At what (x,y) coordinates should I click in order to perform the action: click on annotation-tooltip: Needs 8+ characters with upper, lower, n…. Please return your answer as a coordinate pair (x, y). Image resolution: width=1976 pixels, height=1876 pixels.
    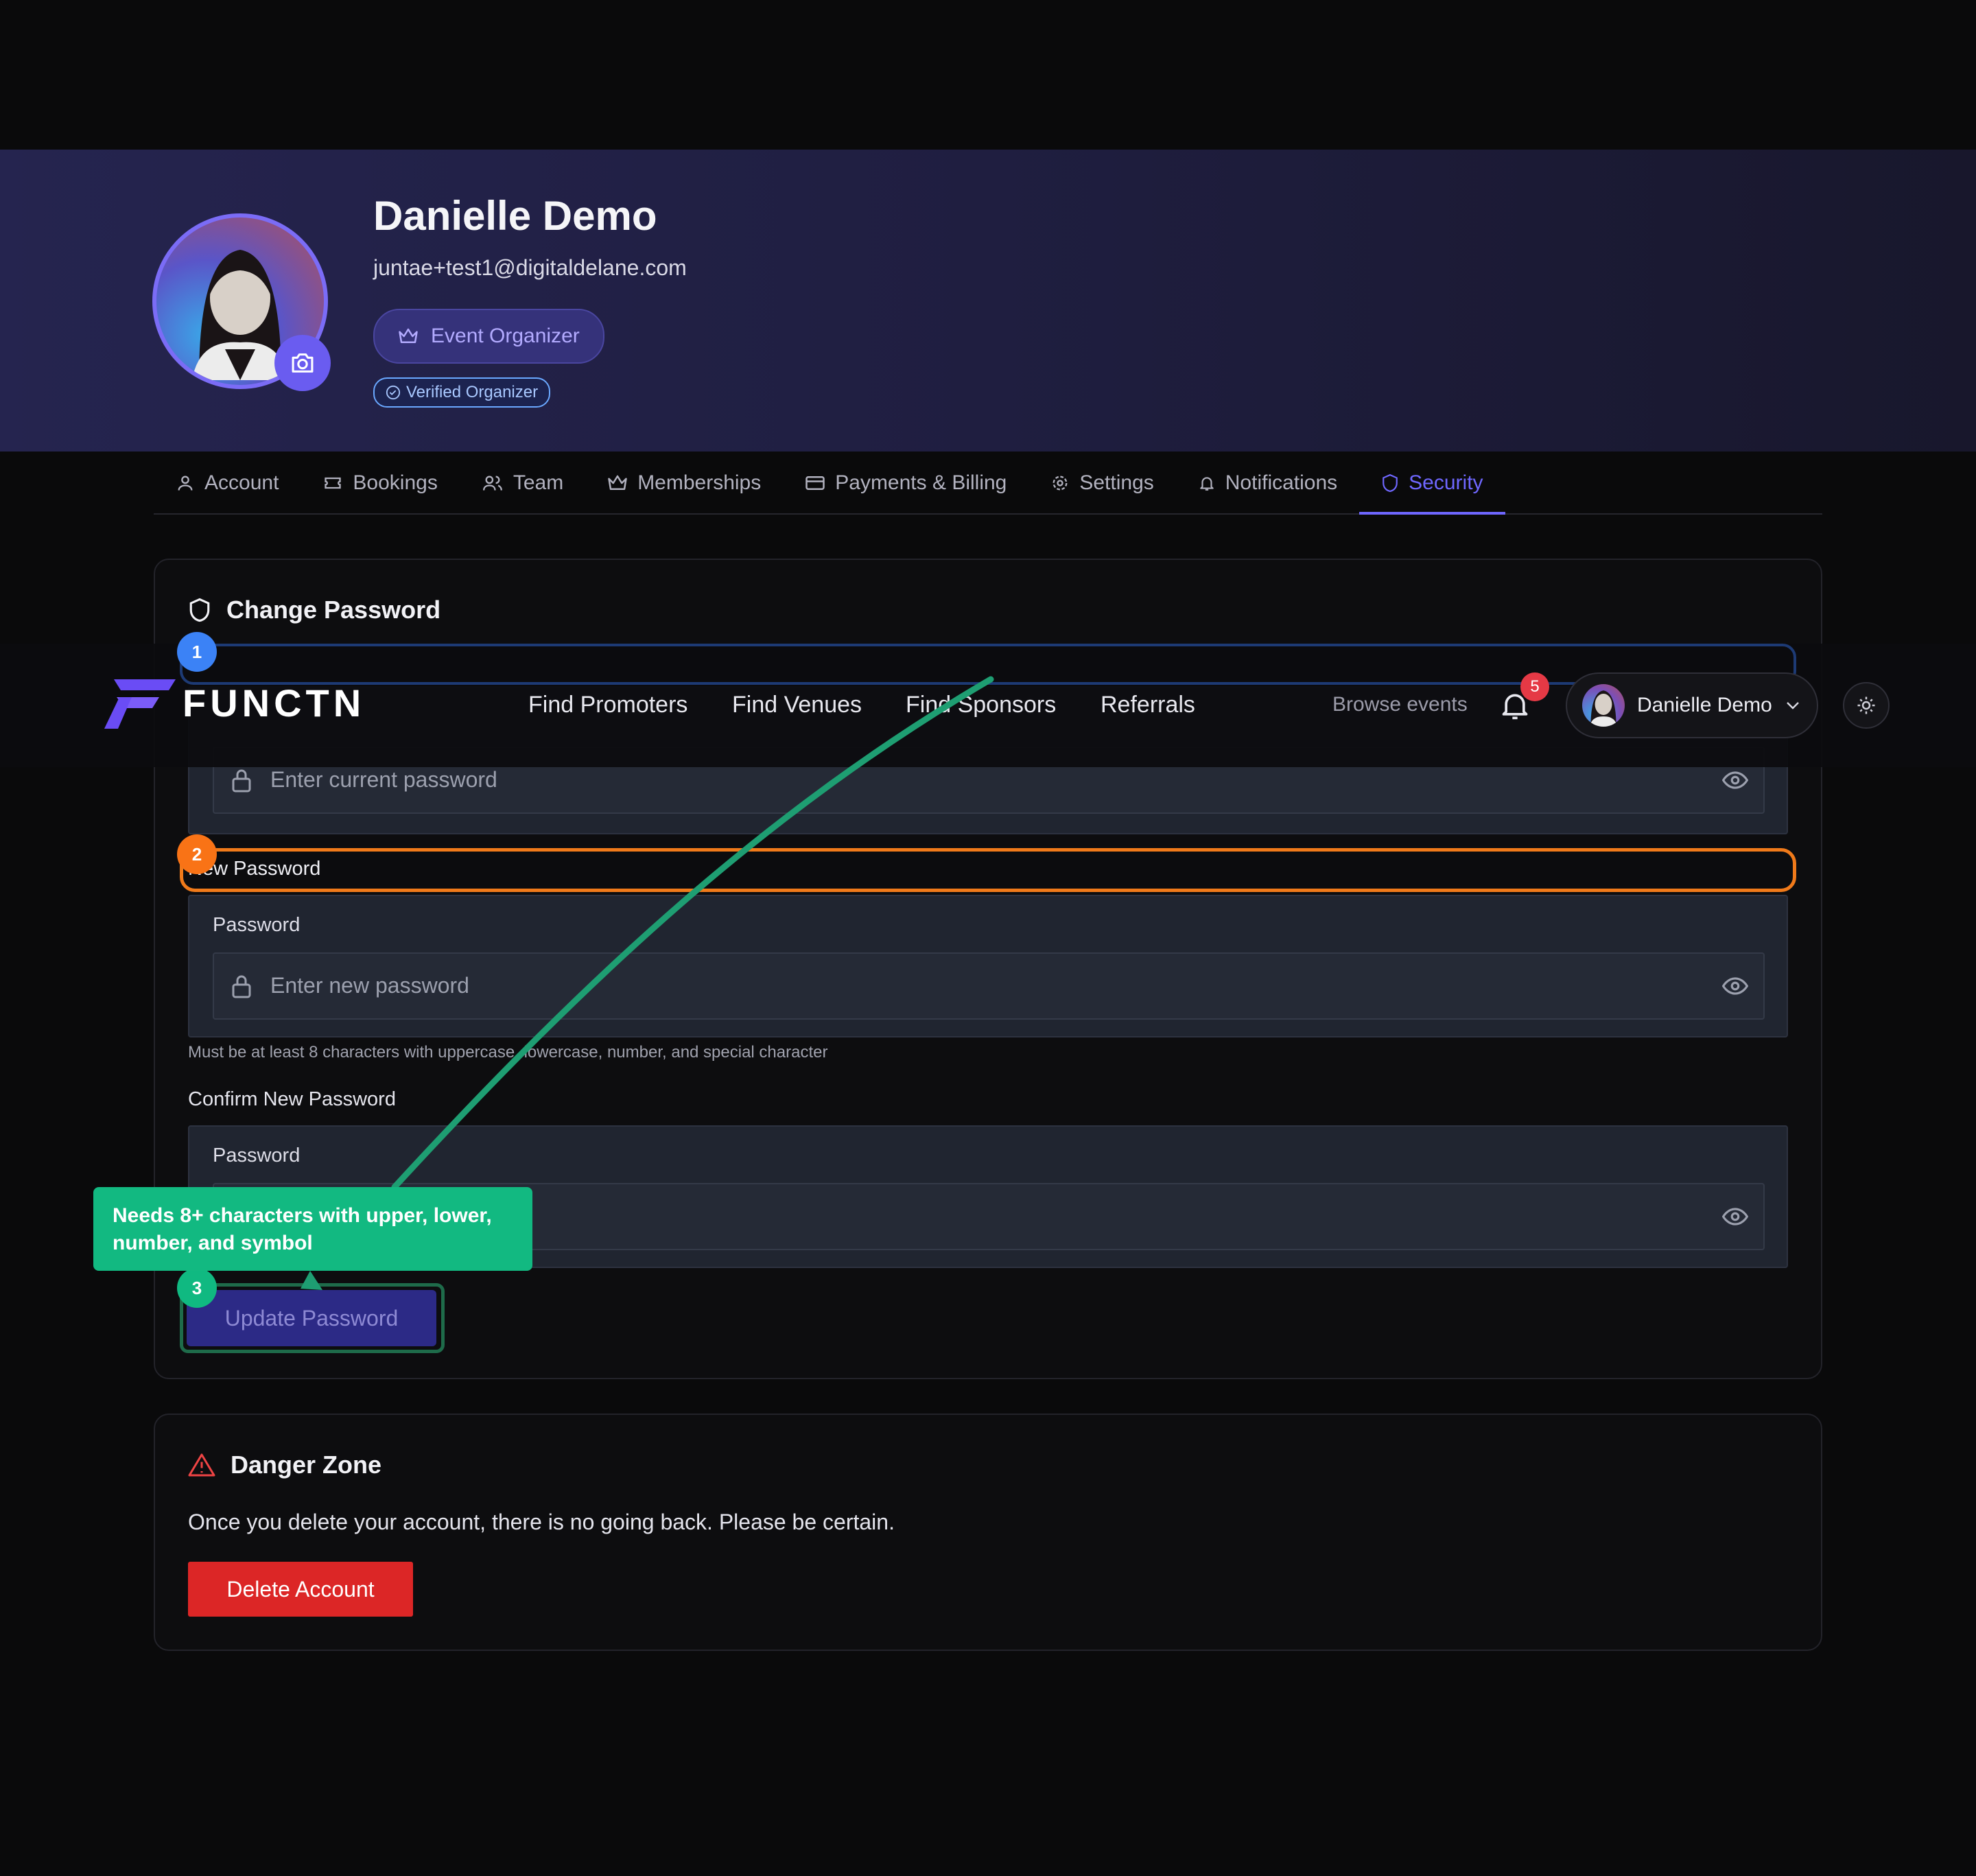
    Looking at the image, I should click on (312, 1229).